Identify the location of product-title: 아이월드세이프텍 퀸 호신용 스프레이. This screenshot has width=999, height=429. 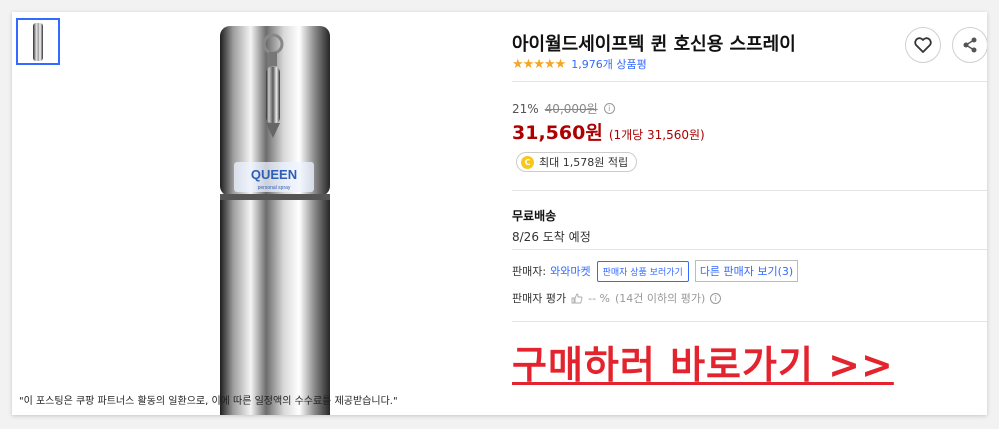
(654, 44).